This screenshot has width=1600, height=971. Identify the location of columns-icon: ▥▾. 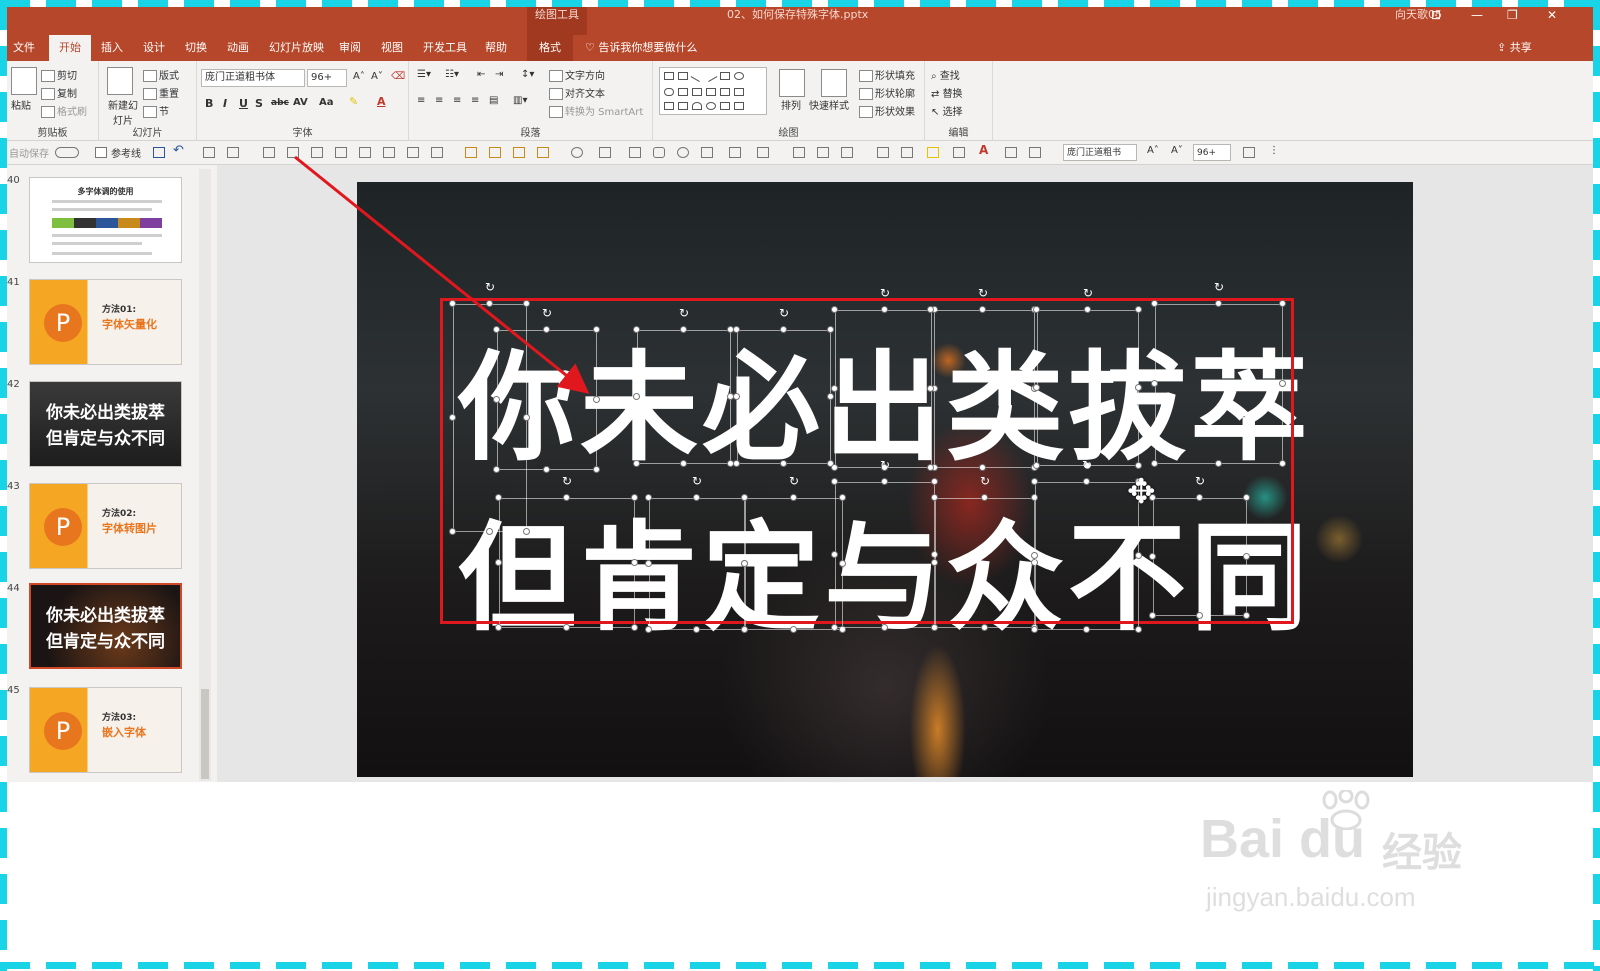
(520, 100).